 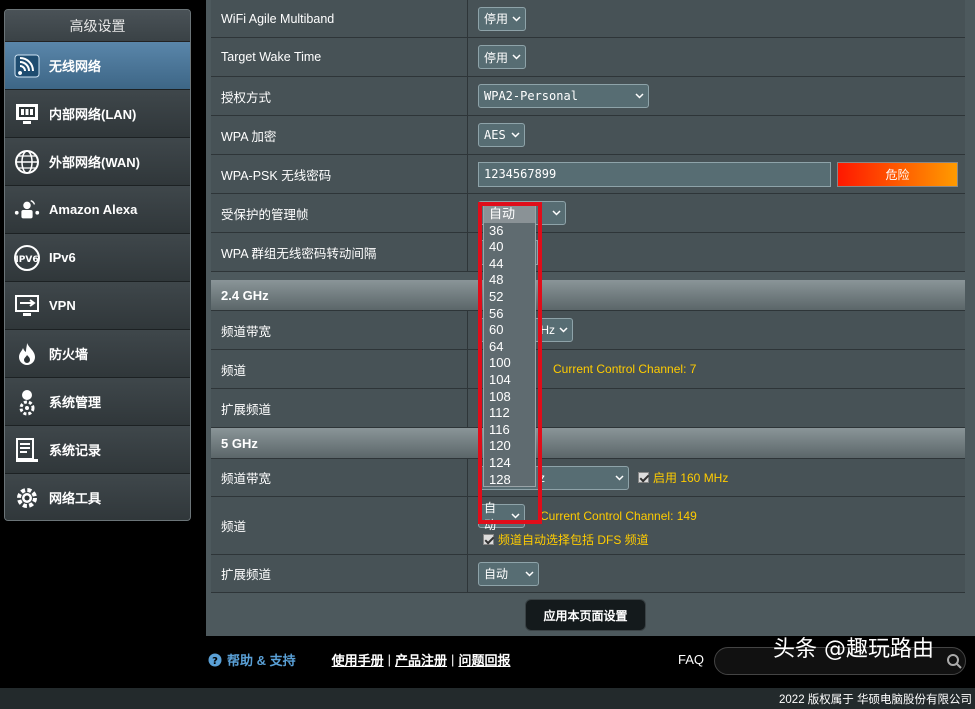 I want to click on enable-160-label: 启用 160 MHz, so click(x=691, y=478).